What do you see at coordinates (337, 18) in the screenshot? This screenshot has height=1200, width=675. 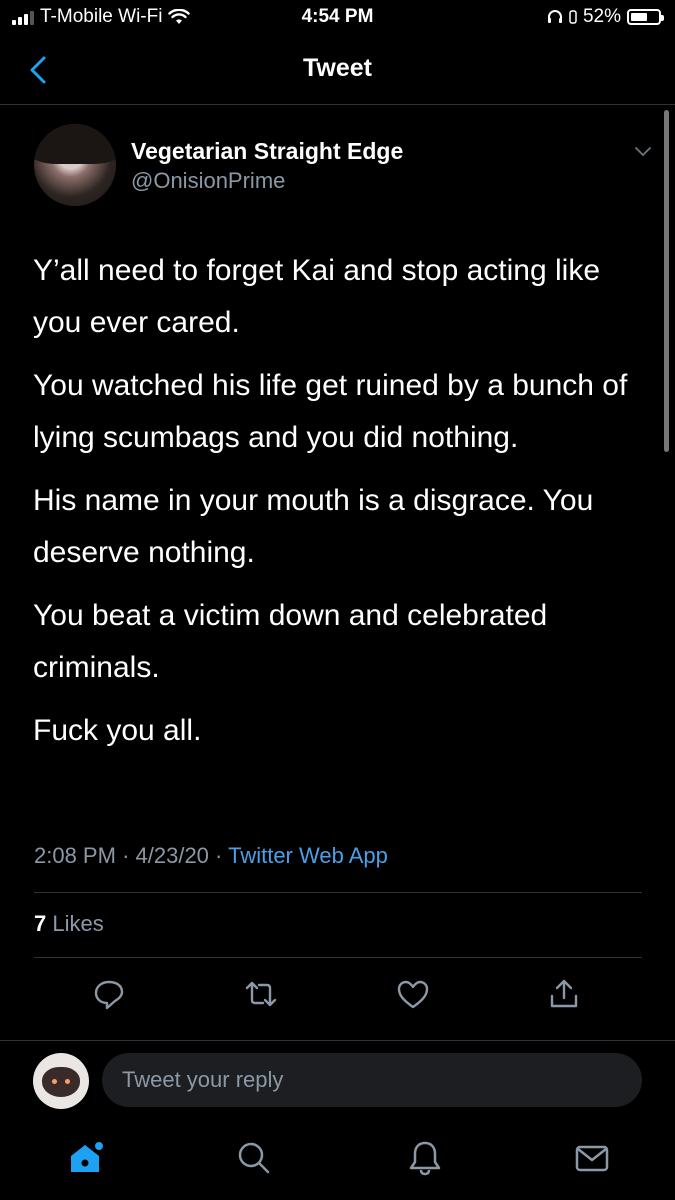 I see `status-bar: T-Mobile Wi-Fi 4:54 PM 52%` at bounding box center [337, 18].